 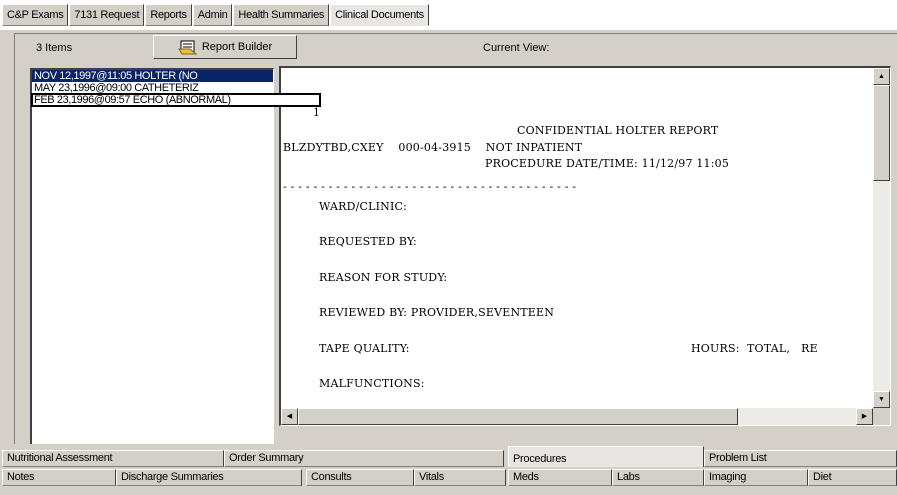 I want to click on report-field: MALFUNCTIONS:, so click(x=372, y=383).